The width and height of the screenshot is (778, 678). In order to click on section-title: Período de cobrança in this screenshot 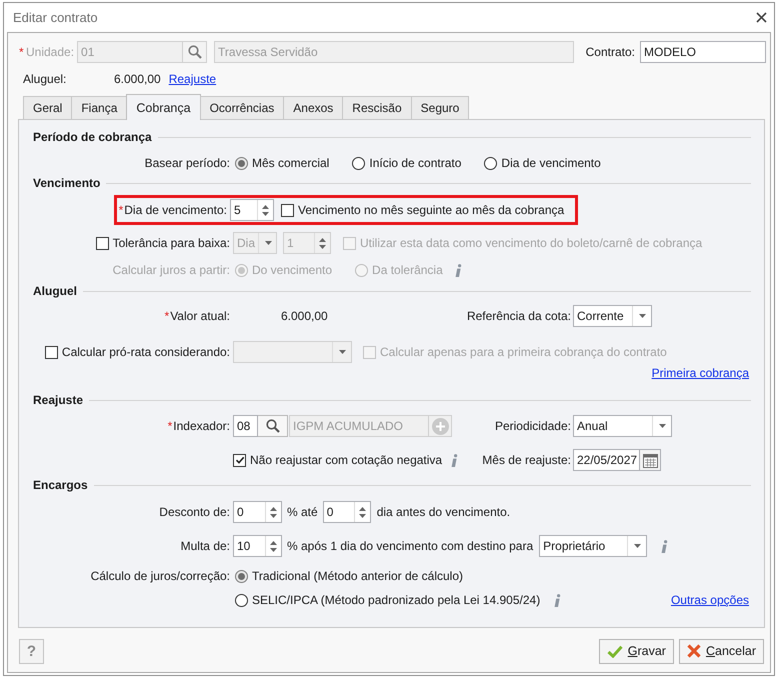, I will do `click(92, 137)`.